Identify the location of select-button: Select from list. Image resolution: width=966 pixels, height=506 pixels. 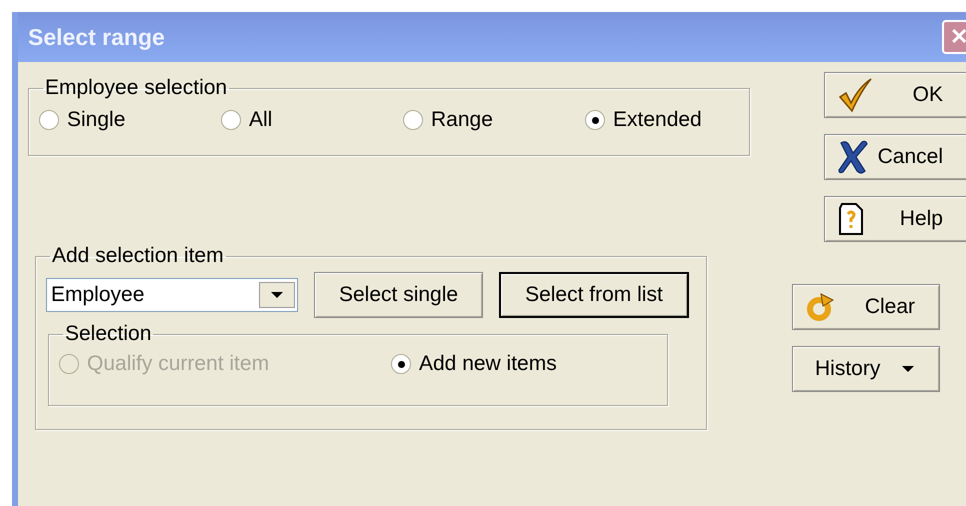
(594, 295).